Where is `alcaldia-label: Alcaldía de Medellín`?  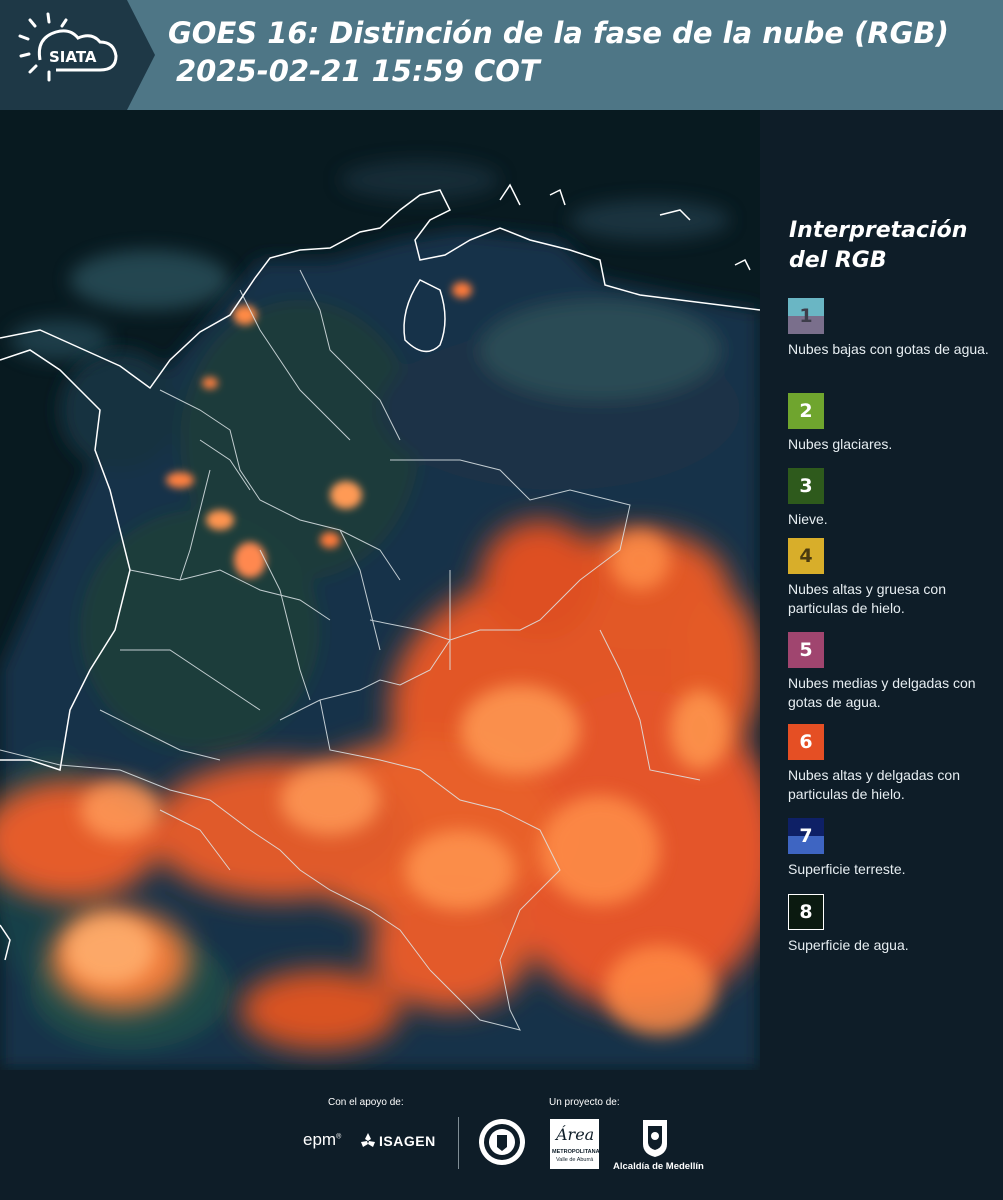
alcaldia-label: Alcaldía de Medellín is located at coordinates (658, 1166).